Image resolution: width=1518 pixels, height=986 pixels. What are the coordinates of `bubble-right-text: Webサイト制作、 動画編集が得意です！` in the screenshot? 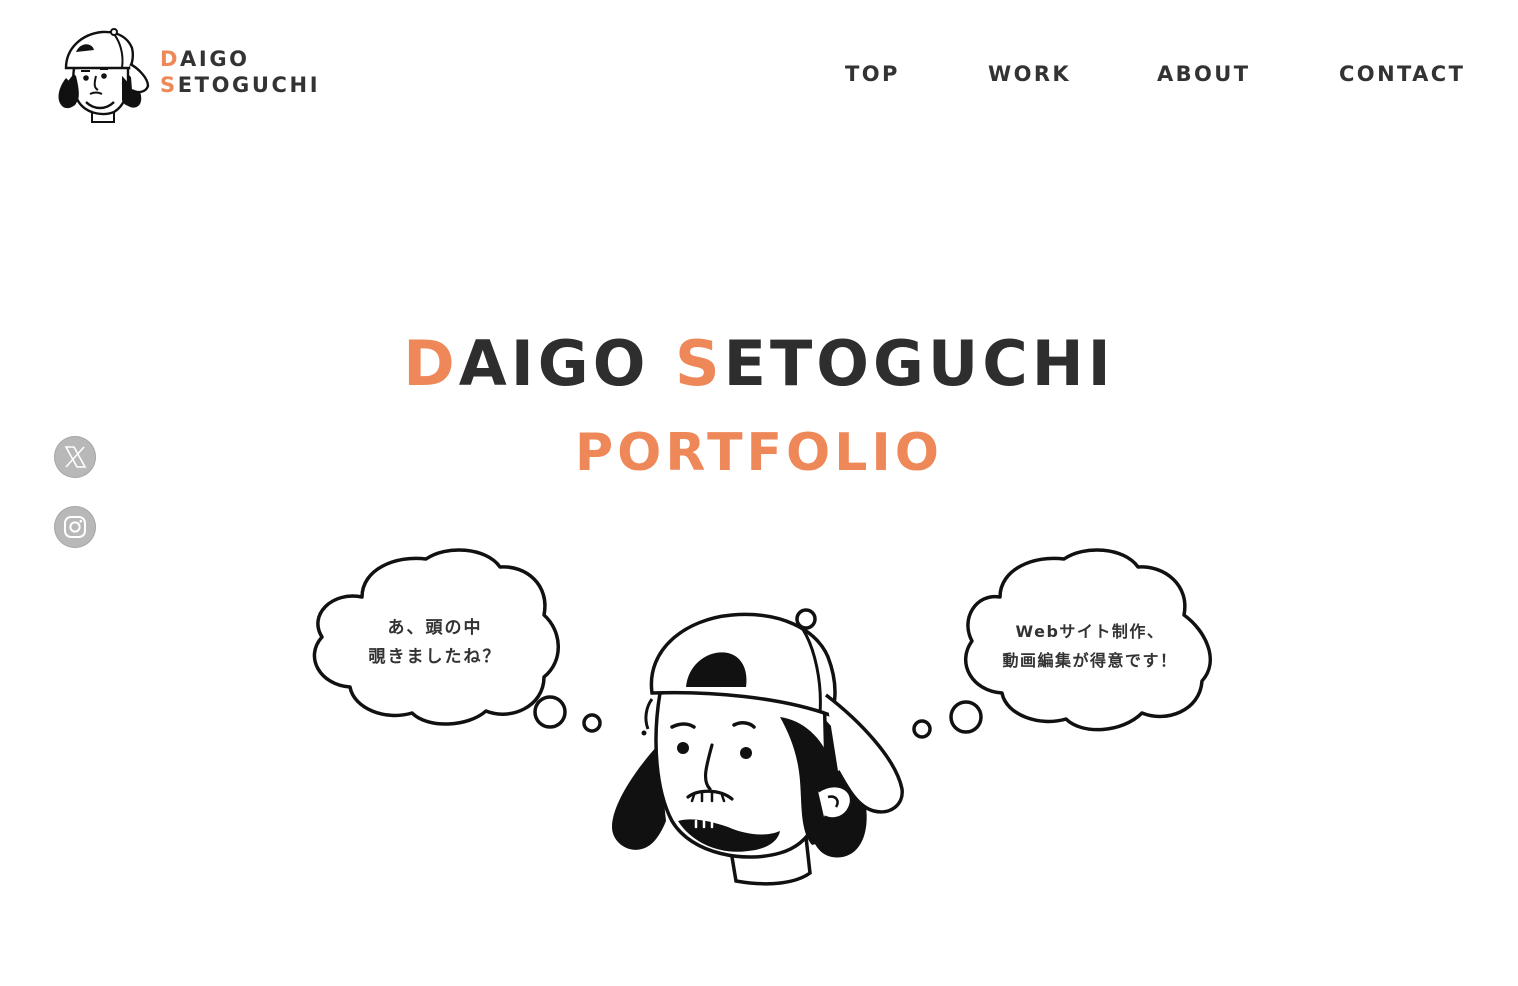 It's located at (1090, 646).